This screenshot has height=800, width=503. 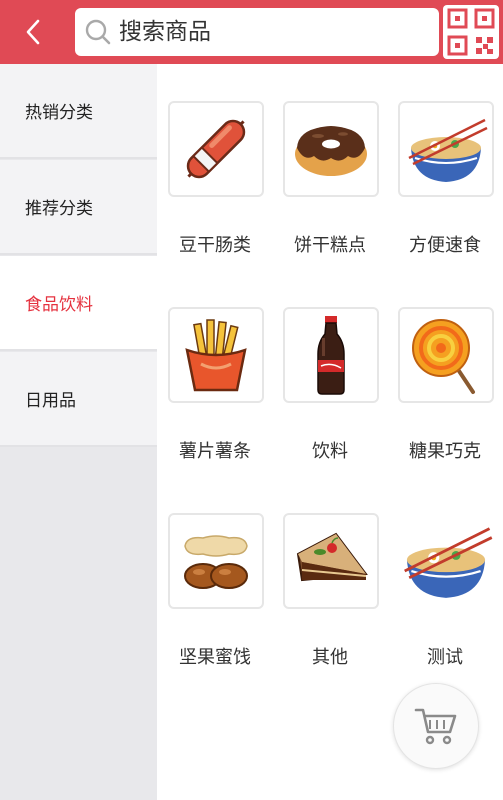 I want to click on sidebar-item-label: 推荐分类, so click(x=59, y=209).